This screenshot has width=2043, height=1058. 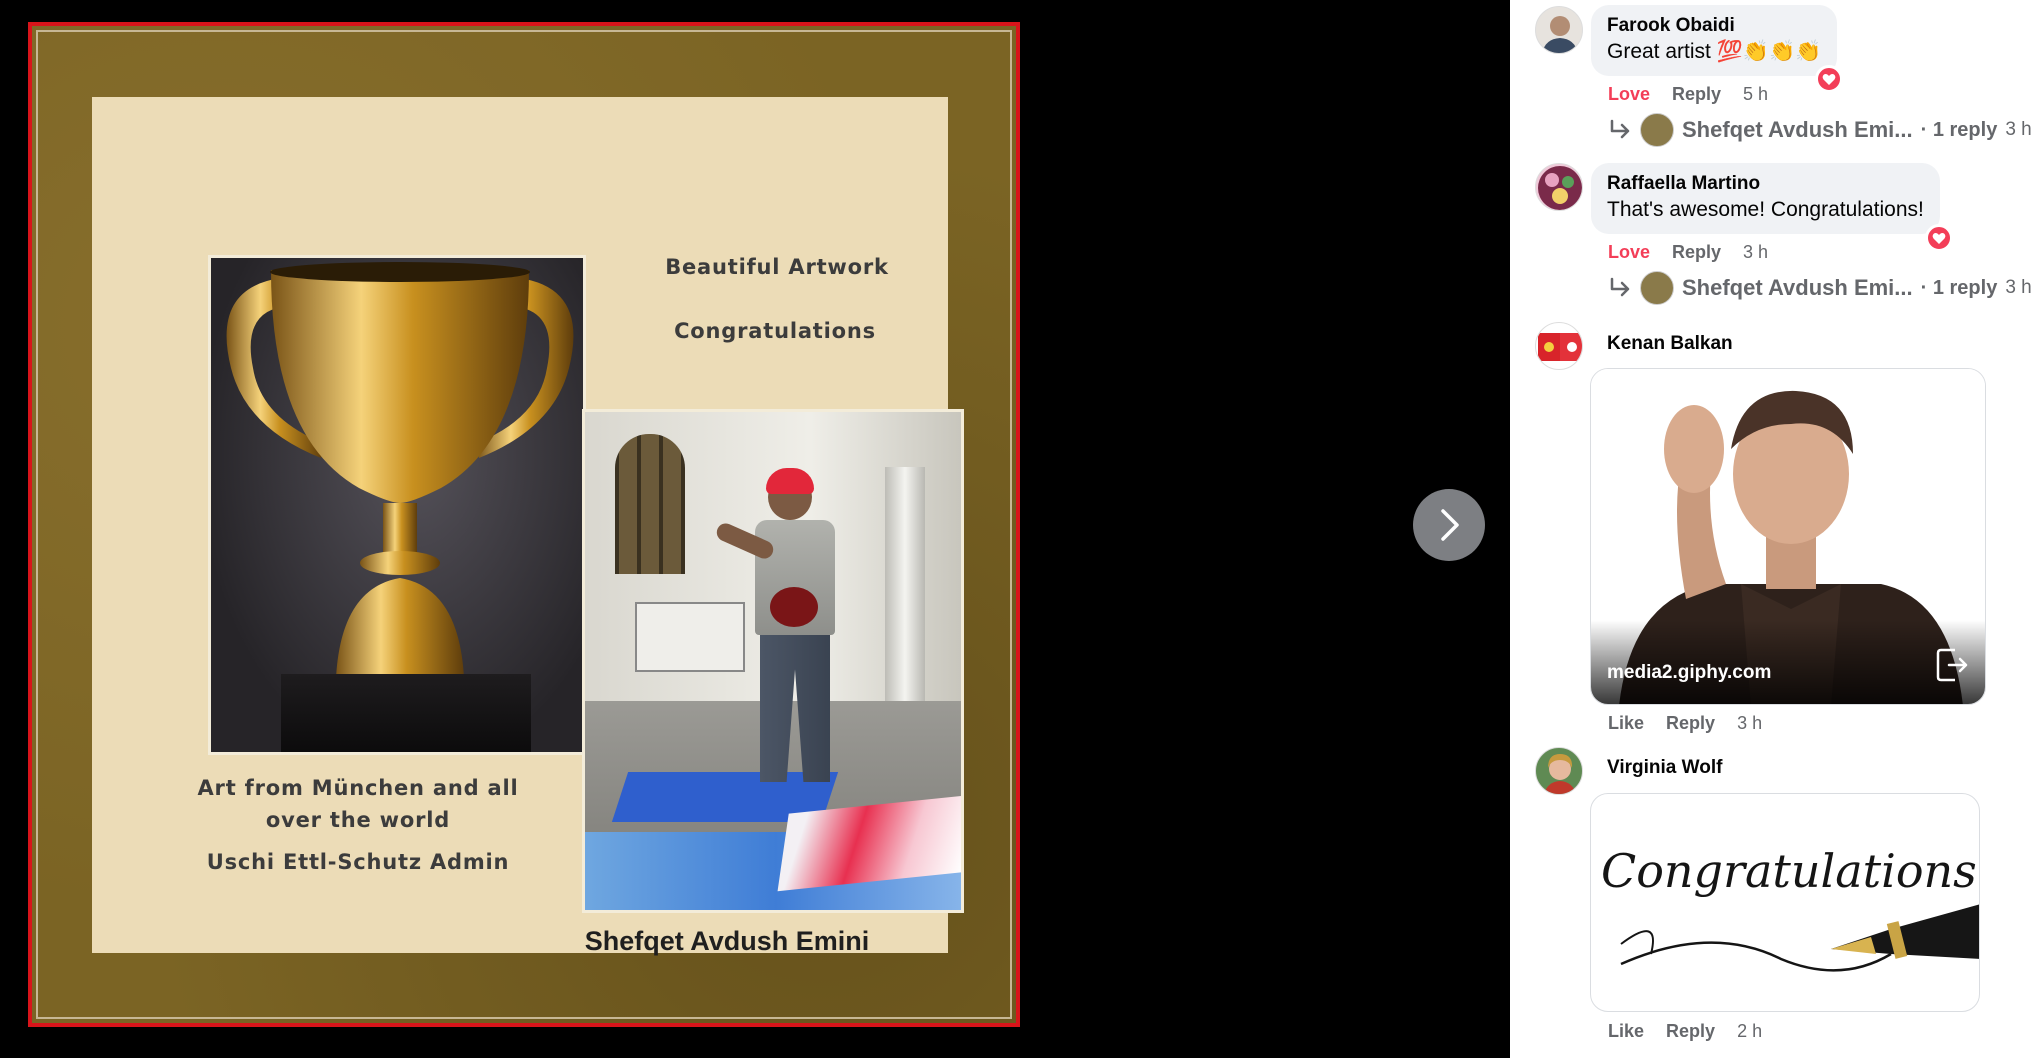 I want to click on comment-text: Great artist 💯👏👏👏, so click(x=1714, y=51).